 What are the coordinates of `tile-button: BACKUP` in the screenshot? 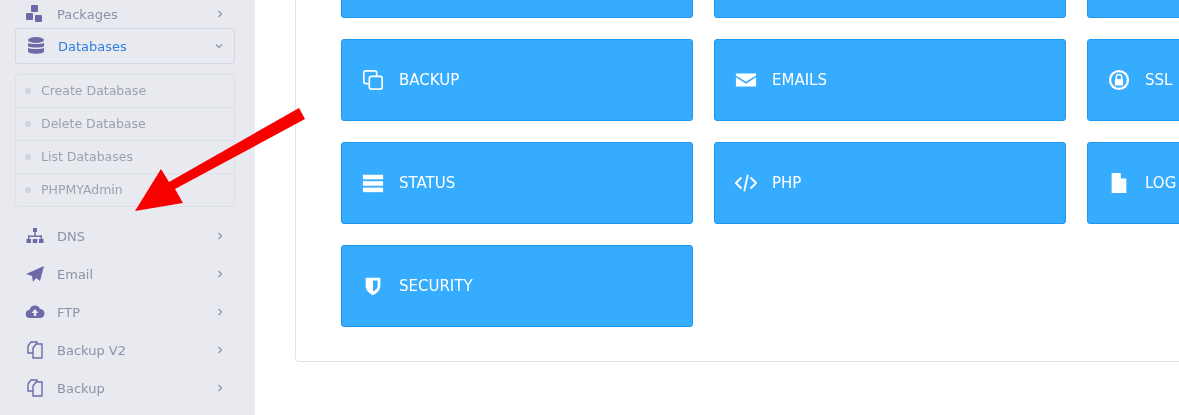 It's located at (517, 80).